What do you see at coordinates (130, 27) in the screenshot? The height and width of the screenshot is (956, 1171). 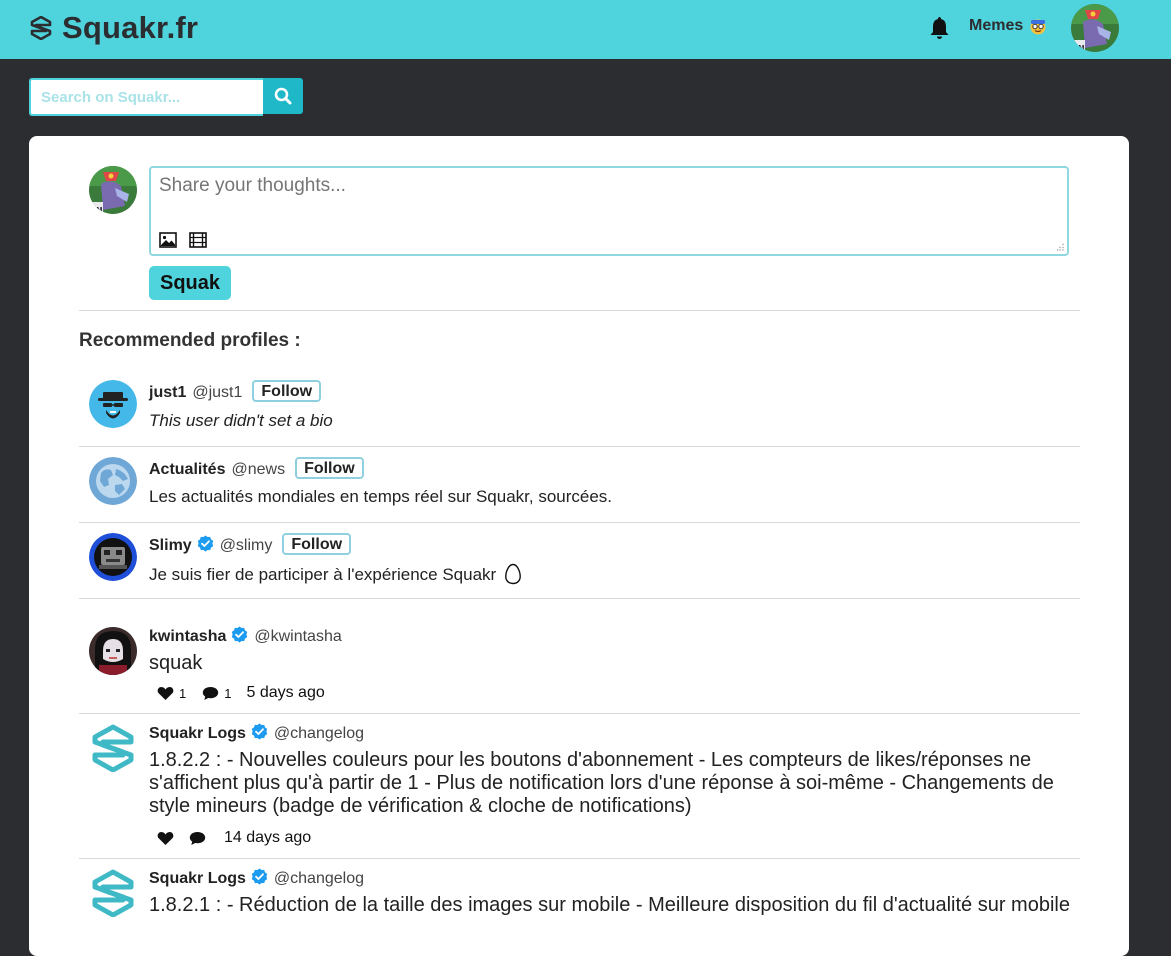 I see `brand-name: Squakr.fr` at bounding box center [130, 27].